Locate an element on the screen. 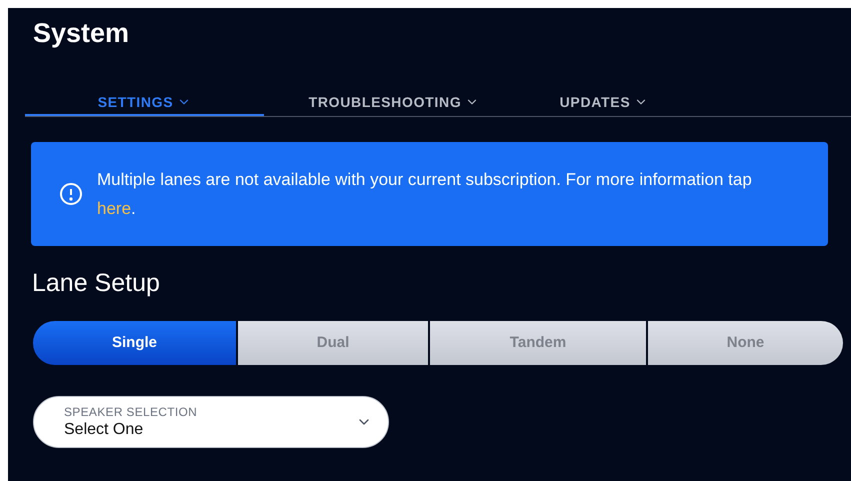 The height and width of the screenshot is (481, 851). info-icon is located at coordinates (71, 194).